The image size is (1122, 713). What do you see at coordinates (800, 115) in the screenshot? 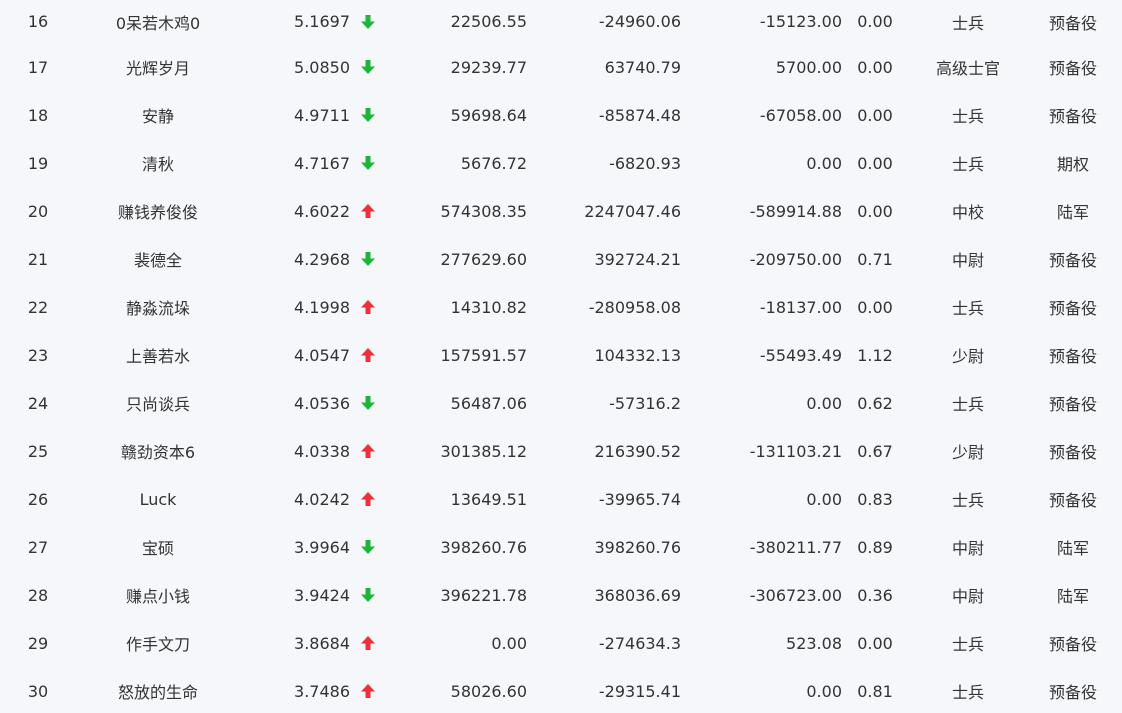
I see `value-3-cell: -67058.00` at bounding box center [800, 115].